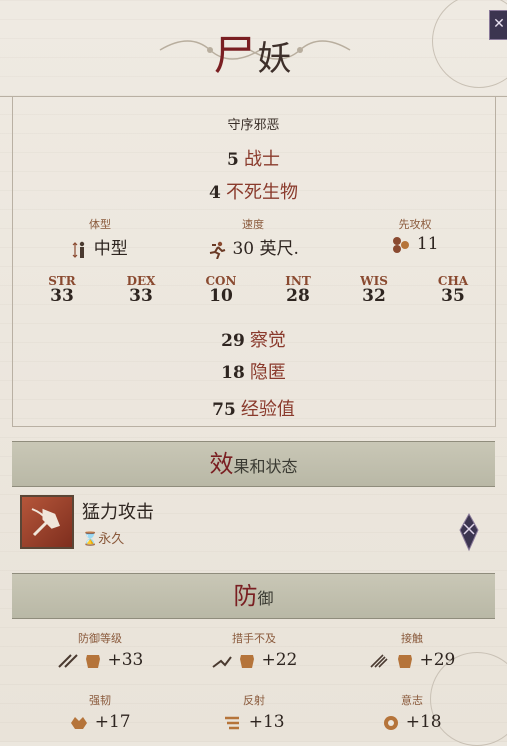 This screenshot has height=746, width=507. I want to click on experience-row: 75 经验值, so click(253, 408).